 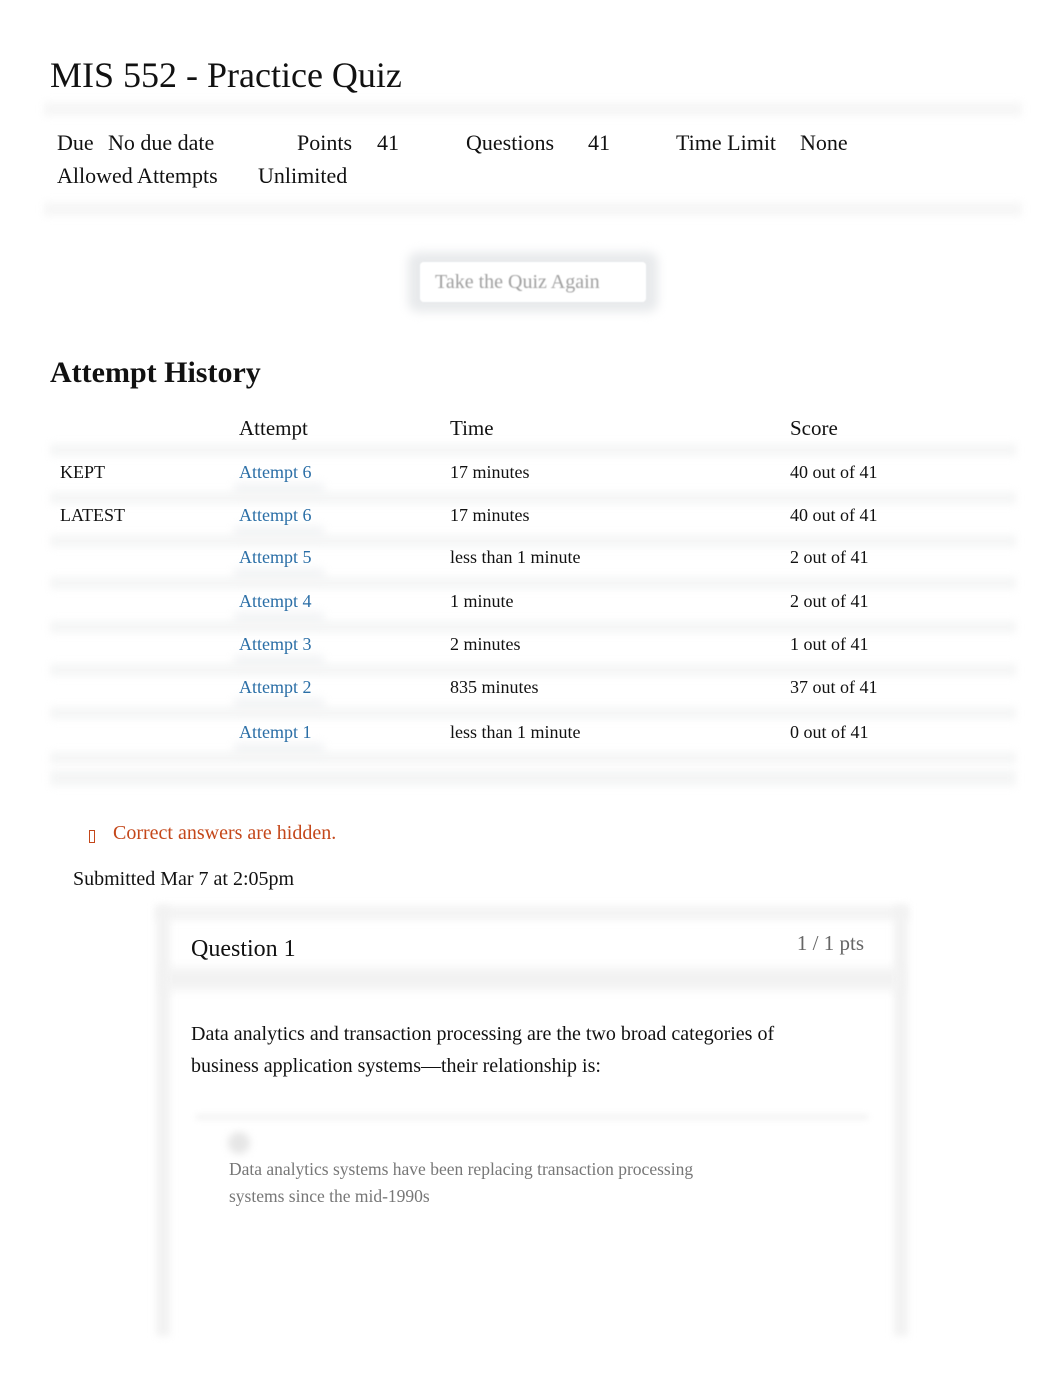 I want to click on attempt-tag: LATEST, so click(x=92, y=515).